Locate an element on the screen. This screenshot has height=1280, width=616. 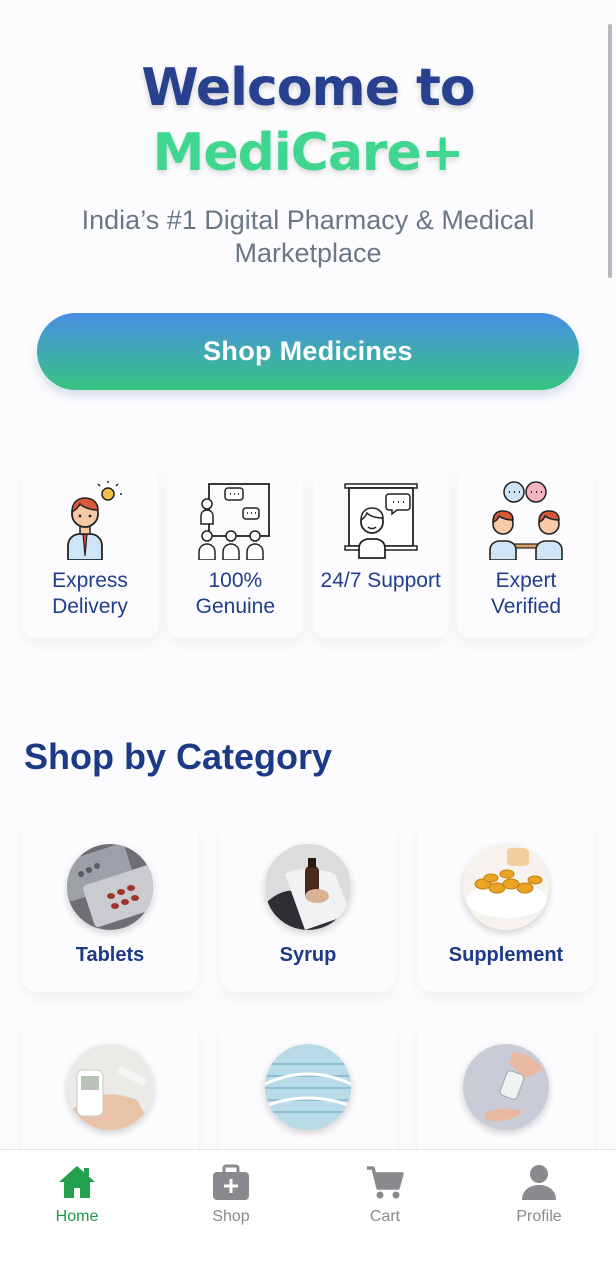
shop-medicines-button: Shop Medicines is located at coordinates (308, 351).